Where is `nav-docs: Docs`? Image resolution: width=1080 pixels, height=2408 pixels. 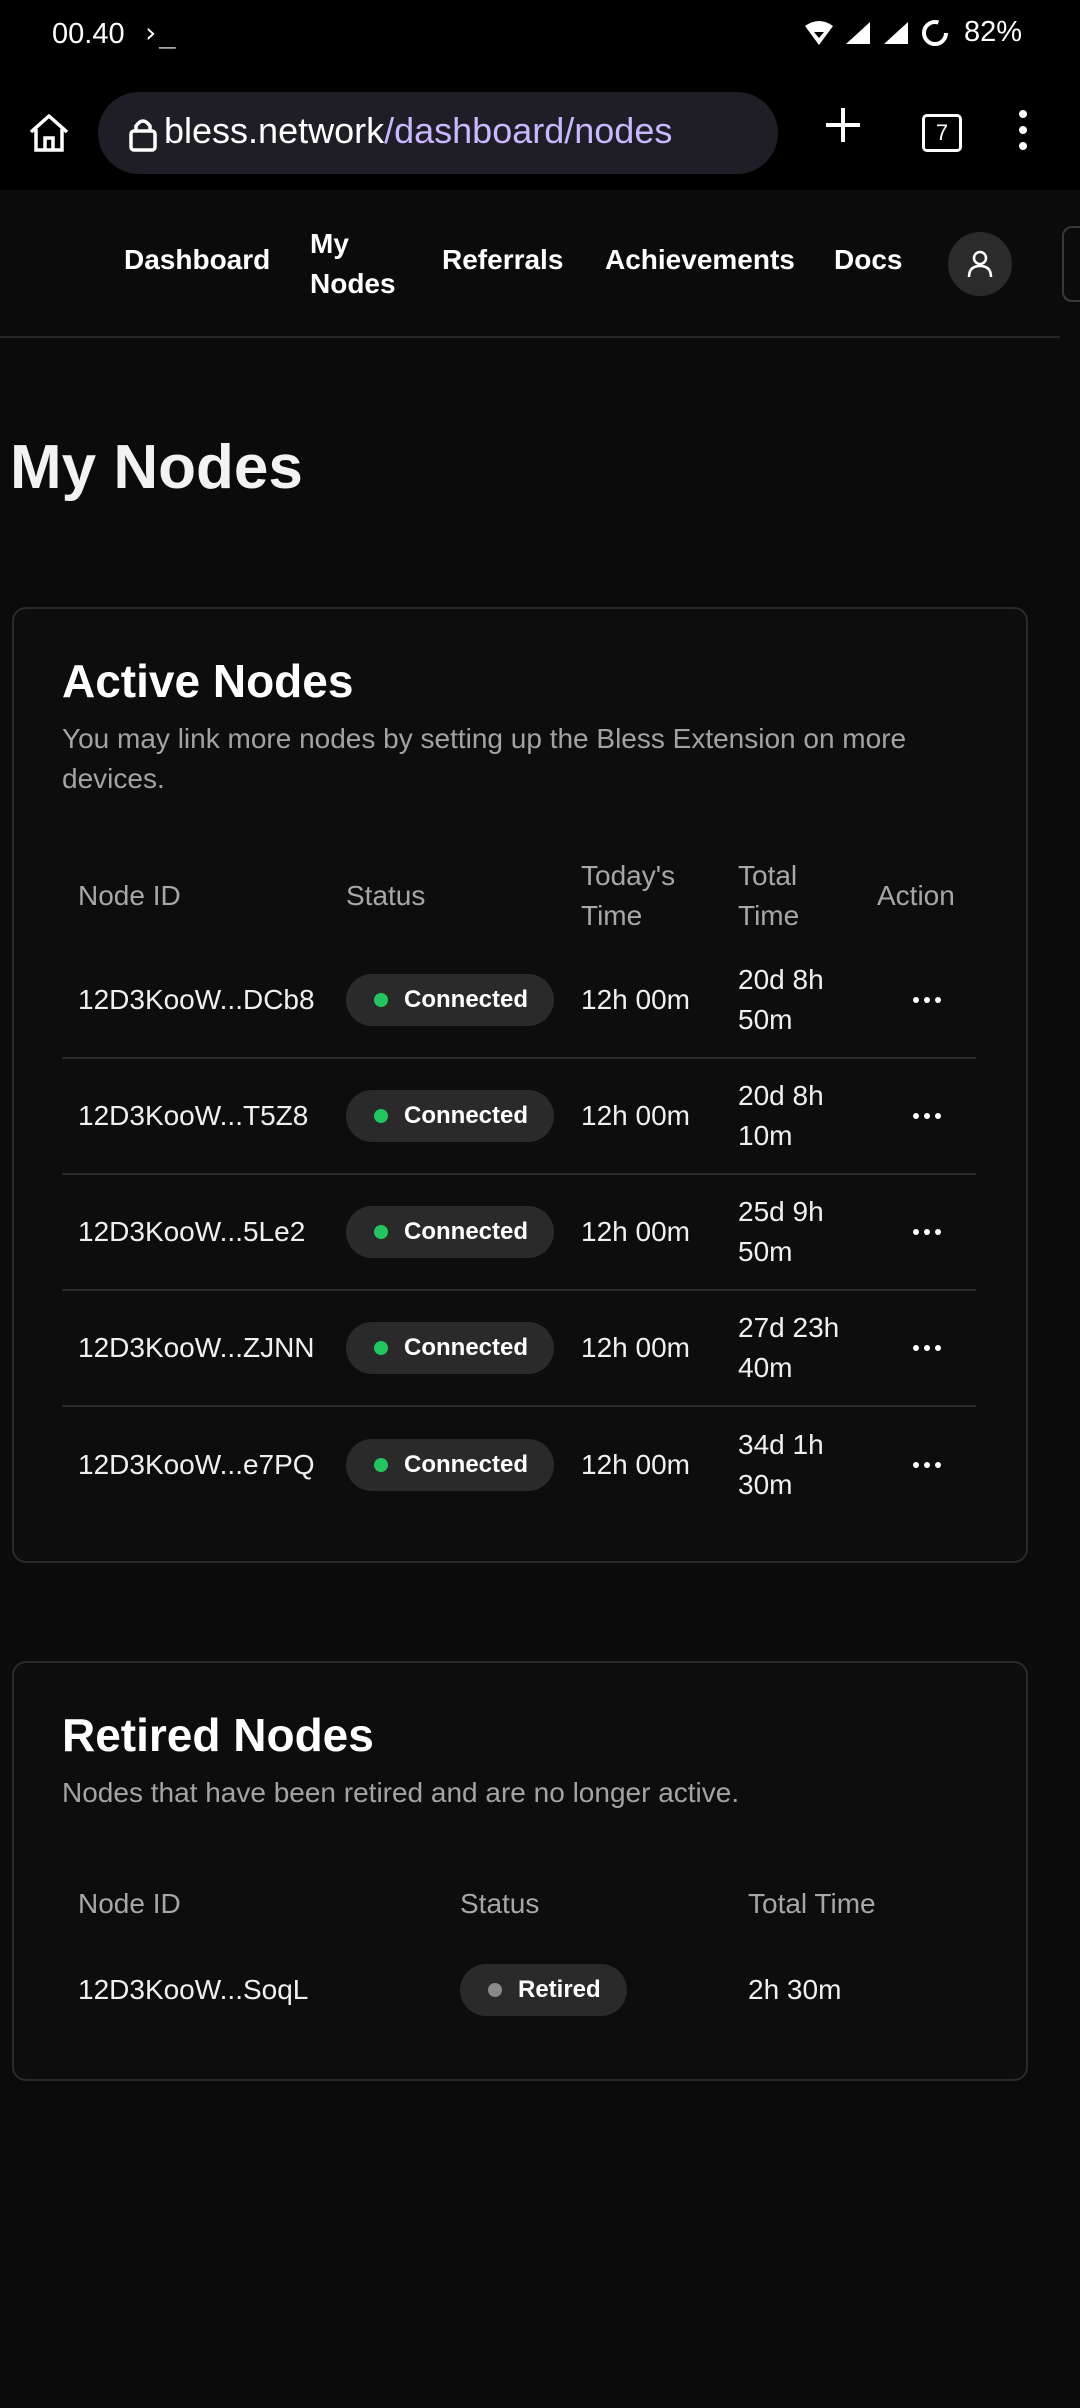
nav-docs: Docs is located at coordinates (868, 260).